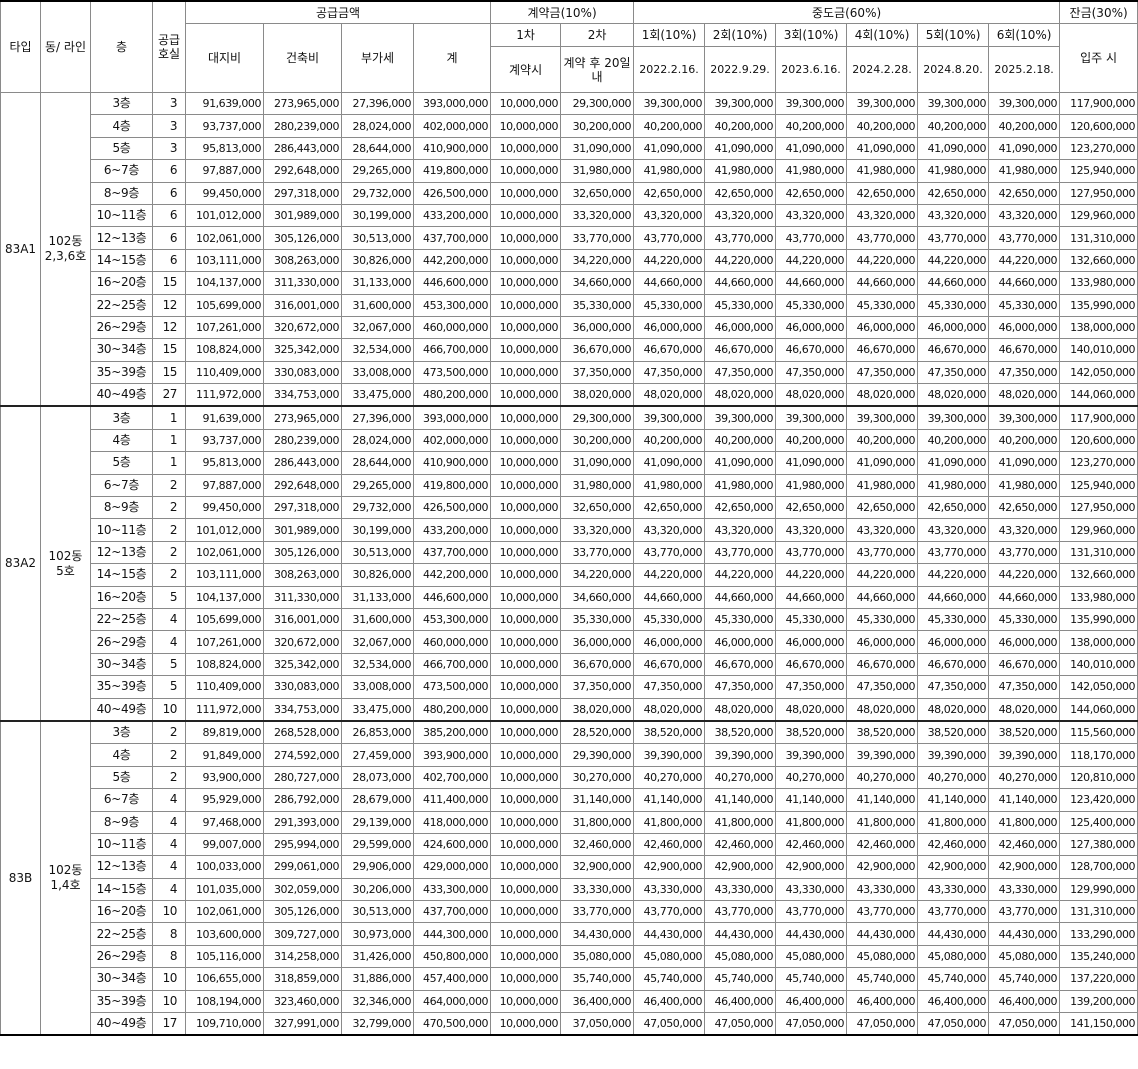  What do you see at coordinates (669, 619) in the screenshot?
I see `middle-1-cell: 45,330,000` at bounding box center [669, 619].